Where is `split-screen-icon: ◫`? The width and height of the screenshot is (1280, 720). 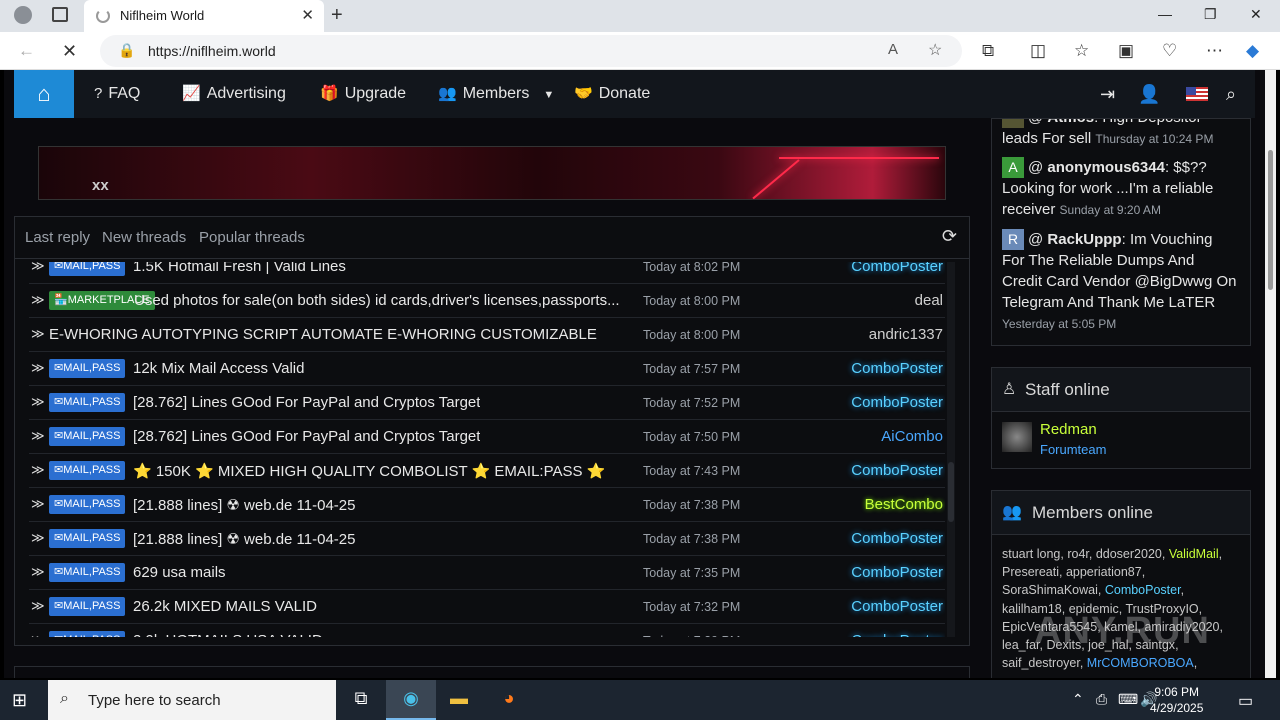 split-screen-icon: ◫ is located at coordinates (1038, 51).